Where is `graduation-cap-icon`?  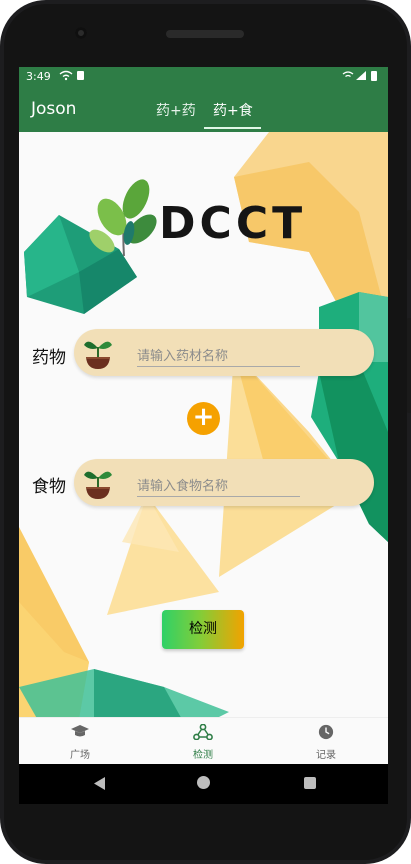 graduation-cap-icon is located at coordinates (80, 731).